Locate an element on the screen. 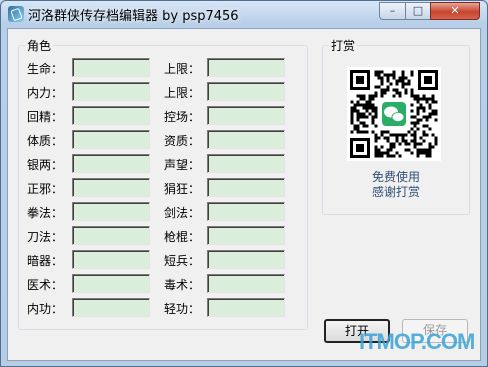 The image size is (488, 367). right-field-label-7: 枪棍： is located at coordinates (182, 237).